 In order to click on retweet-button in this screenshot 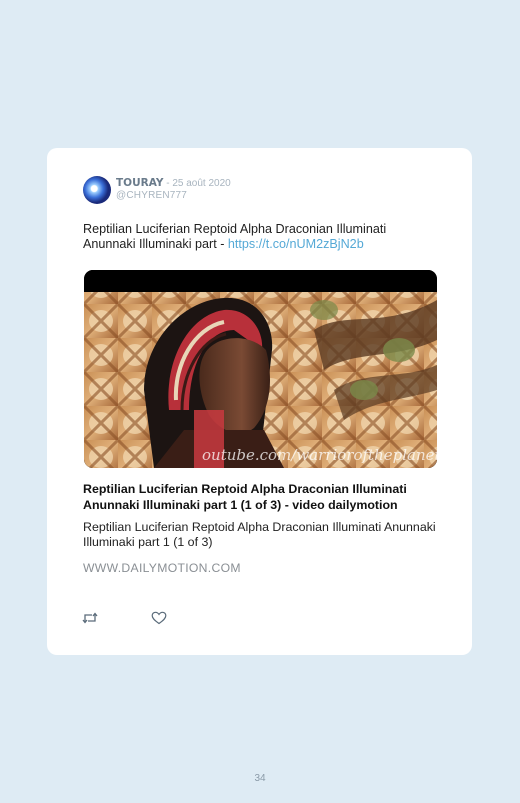, I will do `click(90, 618)`.